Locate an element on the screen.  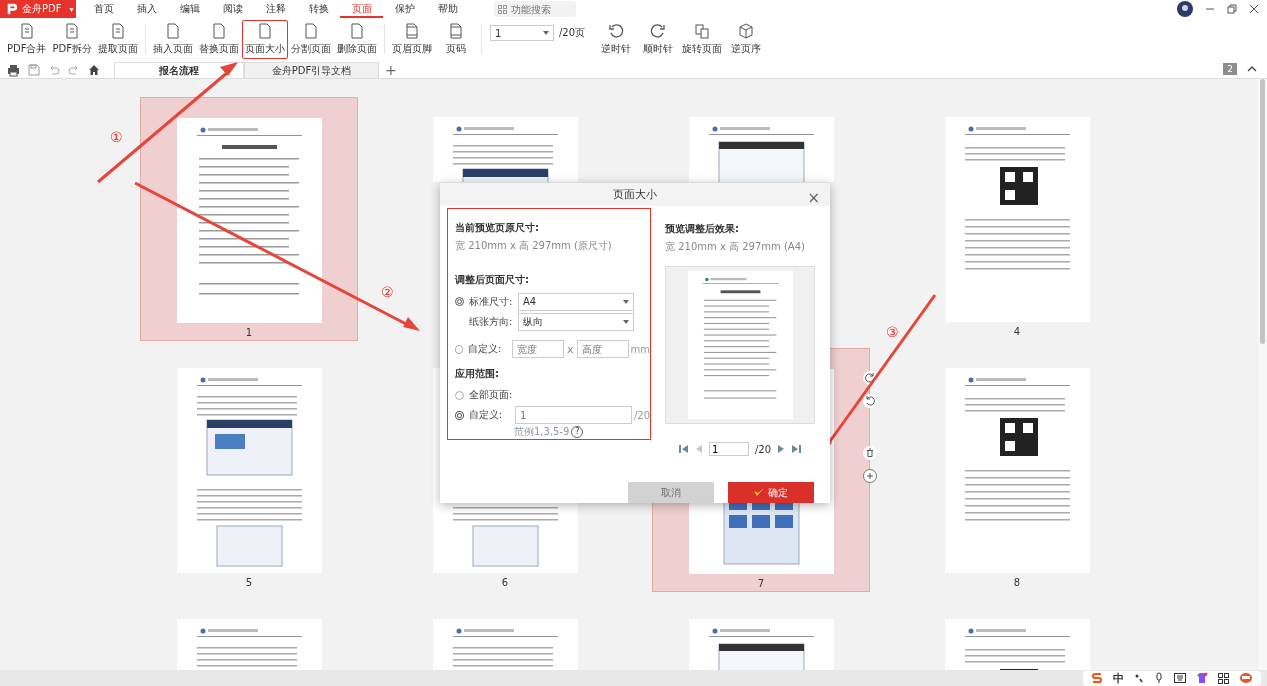
mascot-icon is located at coordinates (1246, 678).